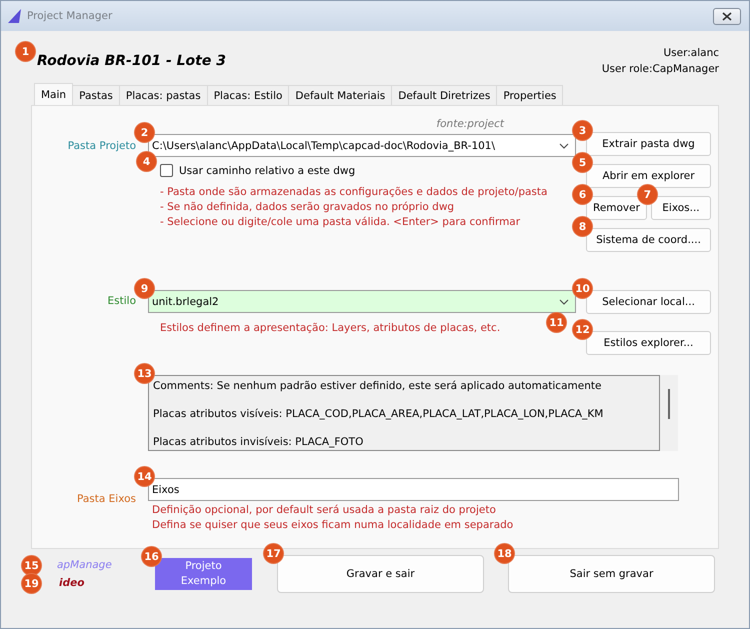  Describe the element at coordinates (330, 328) in the screenshot. I see `help-text: Estilos definem a apresentação: Layers, atributos de placas, etc.` at that location.